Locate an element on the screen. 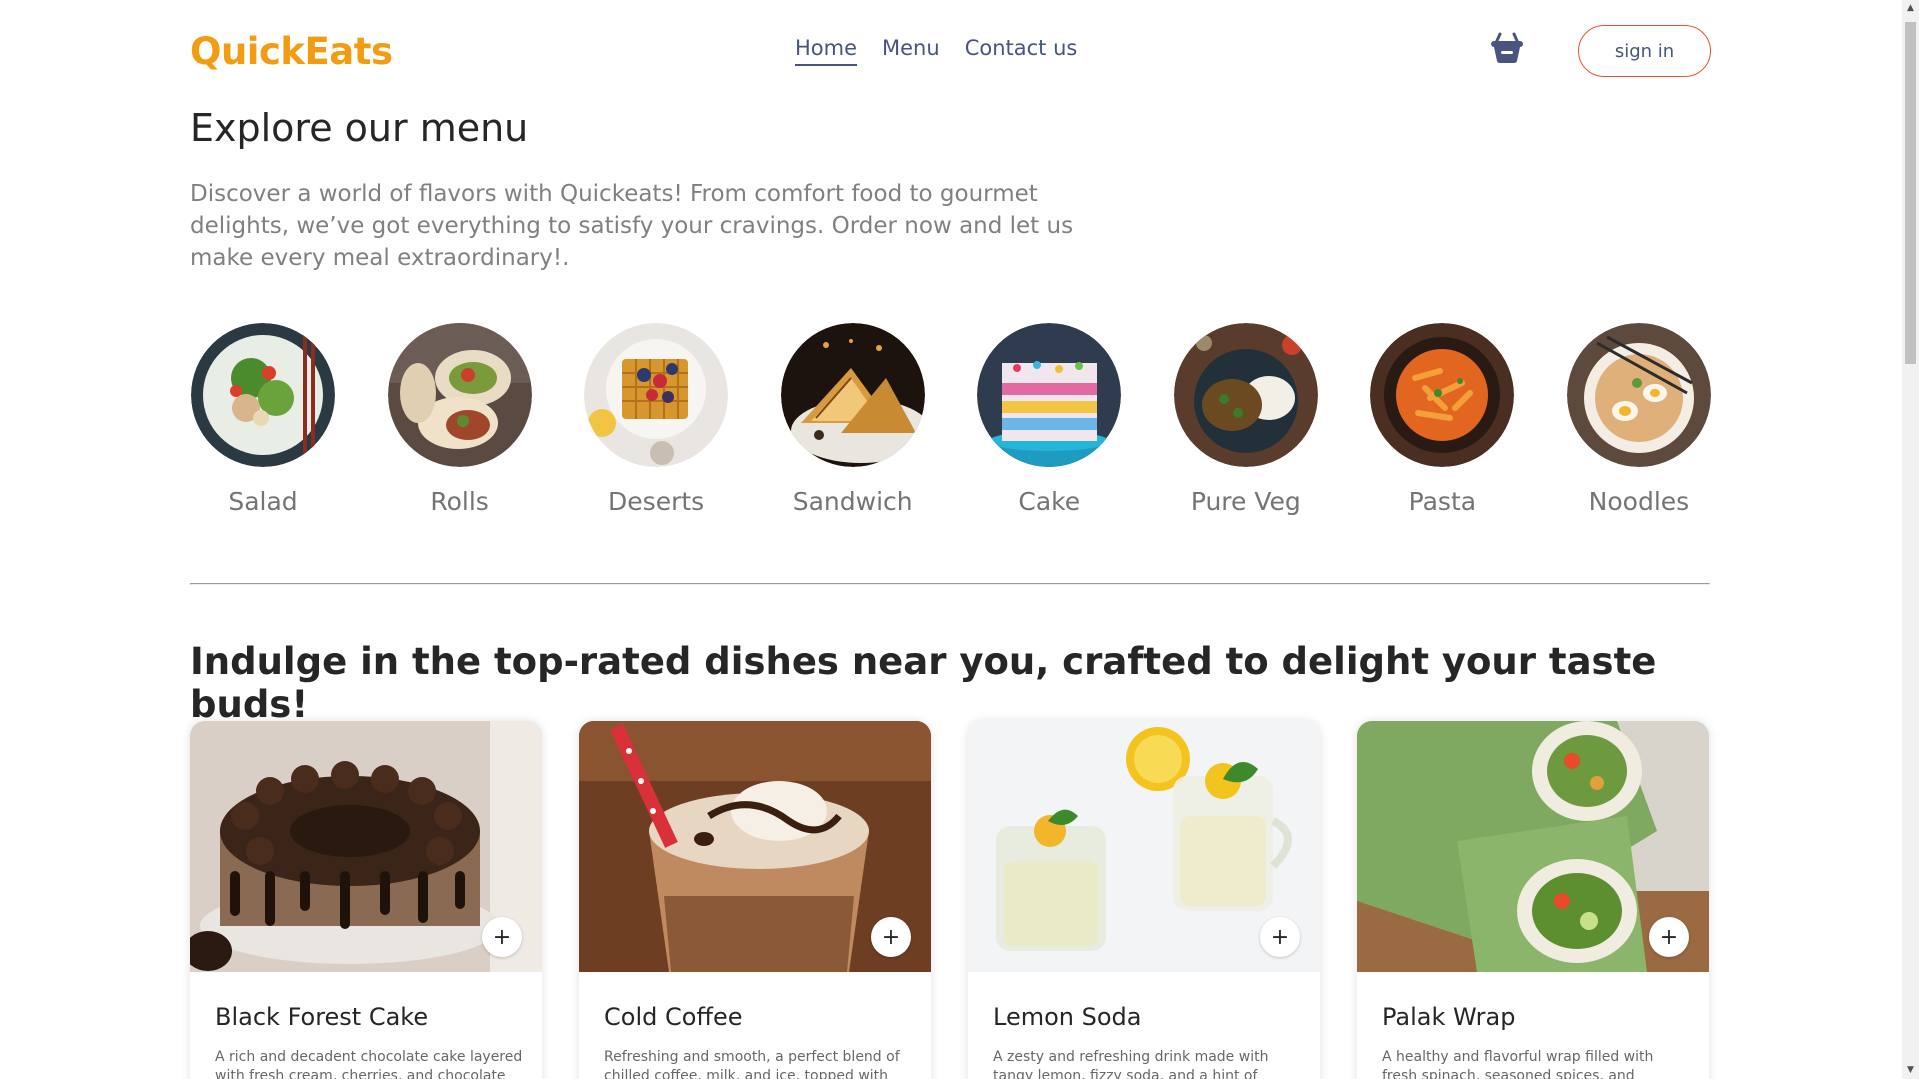 The image size is (1919, 1079). pure-veg-image is located at coordinates (1245, 395).